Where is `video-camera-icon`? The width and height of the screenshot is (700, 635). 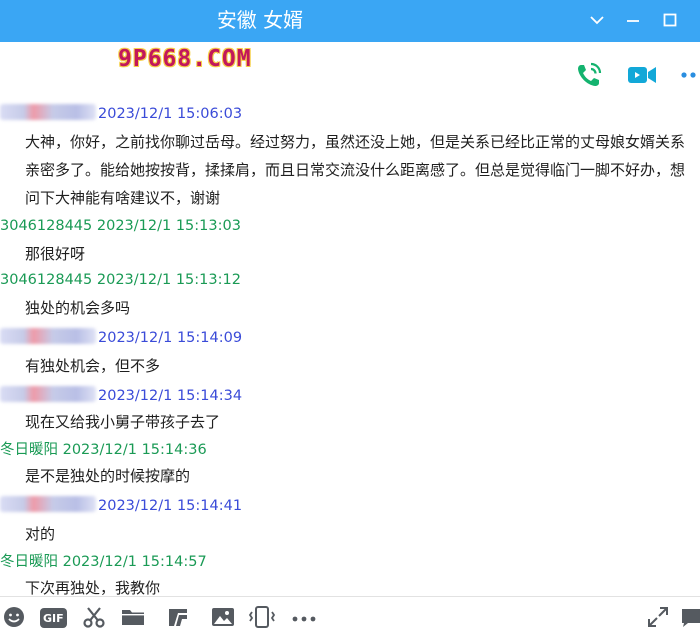
video-camera-icon is located at coordinates (642, 75).